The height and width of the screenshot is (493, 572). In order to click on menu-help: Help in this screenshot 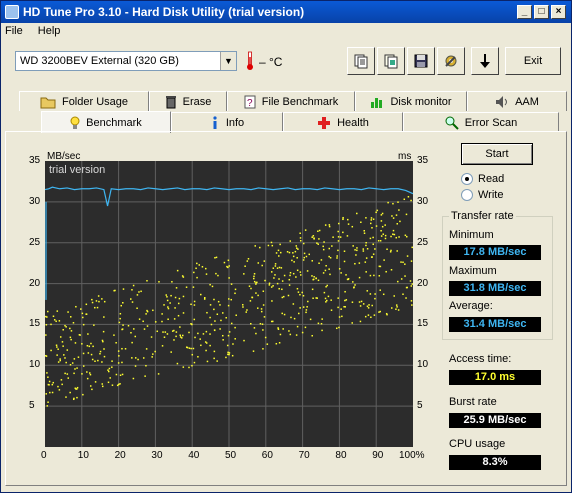, I will do `click(49, 31)`.